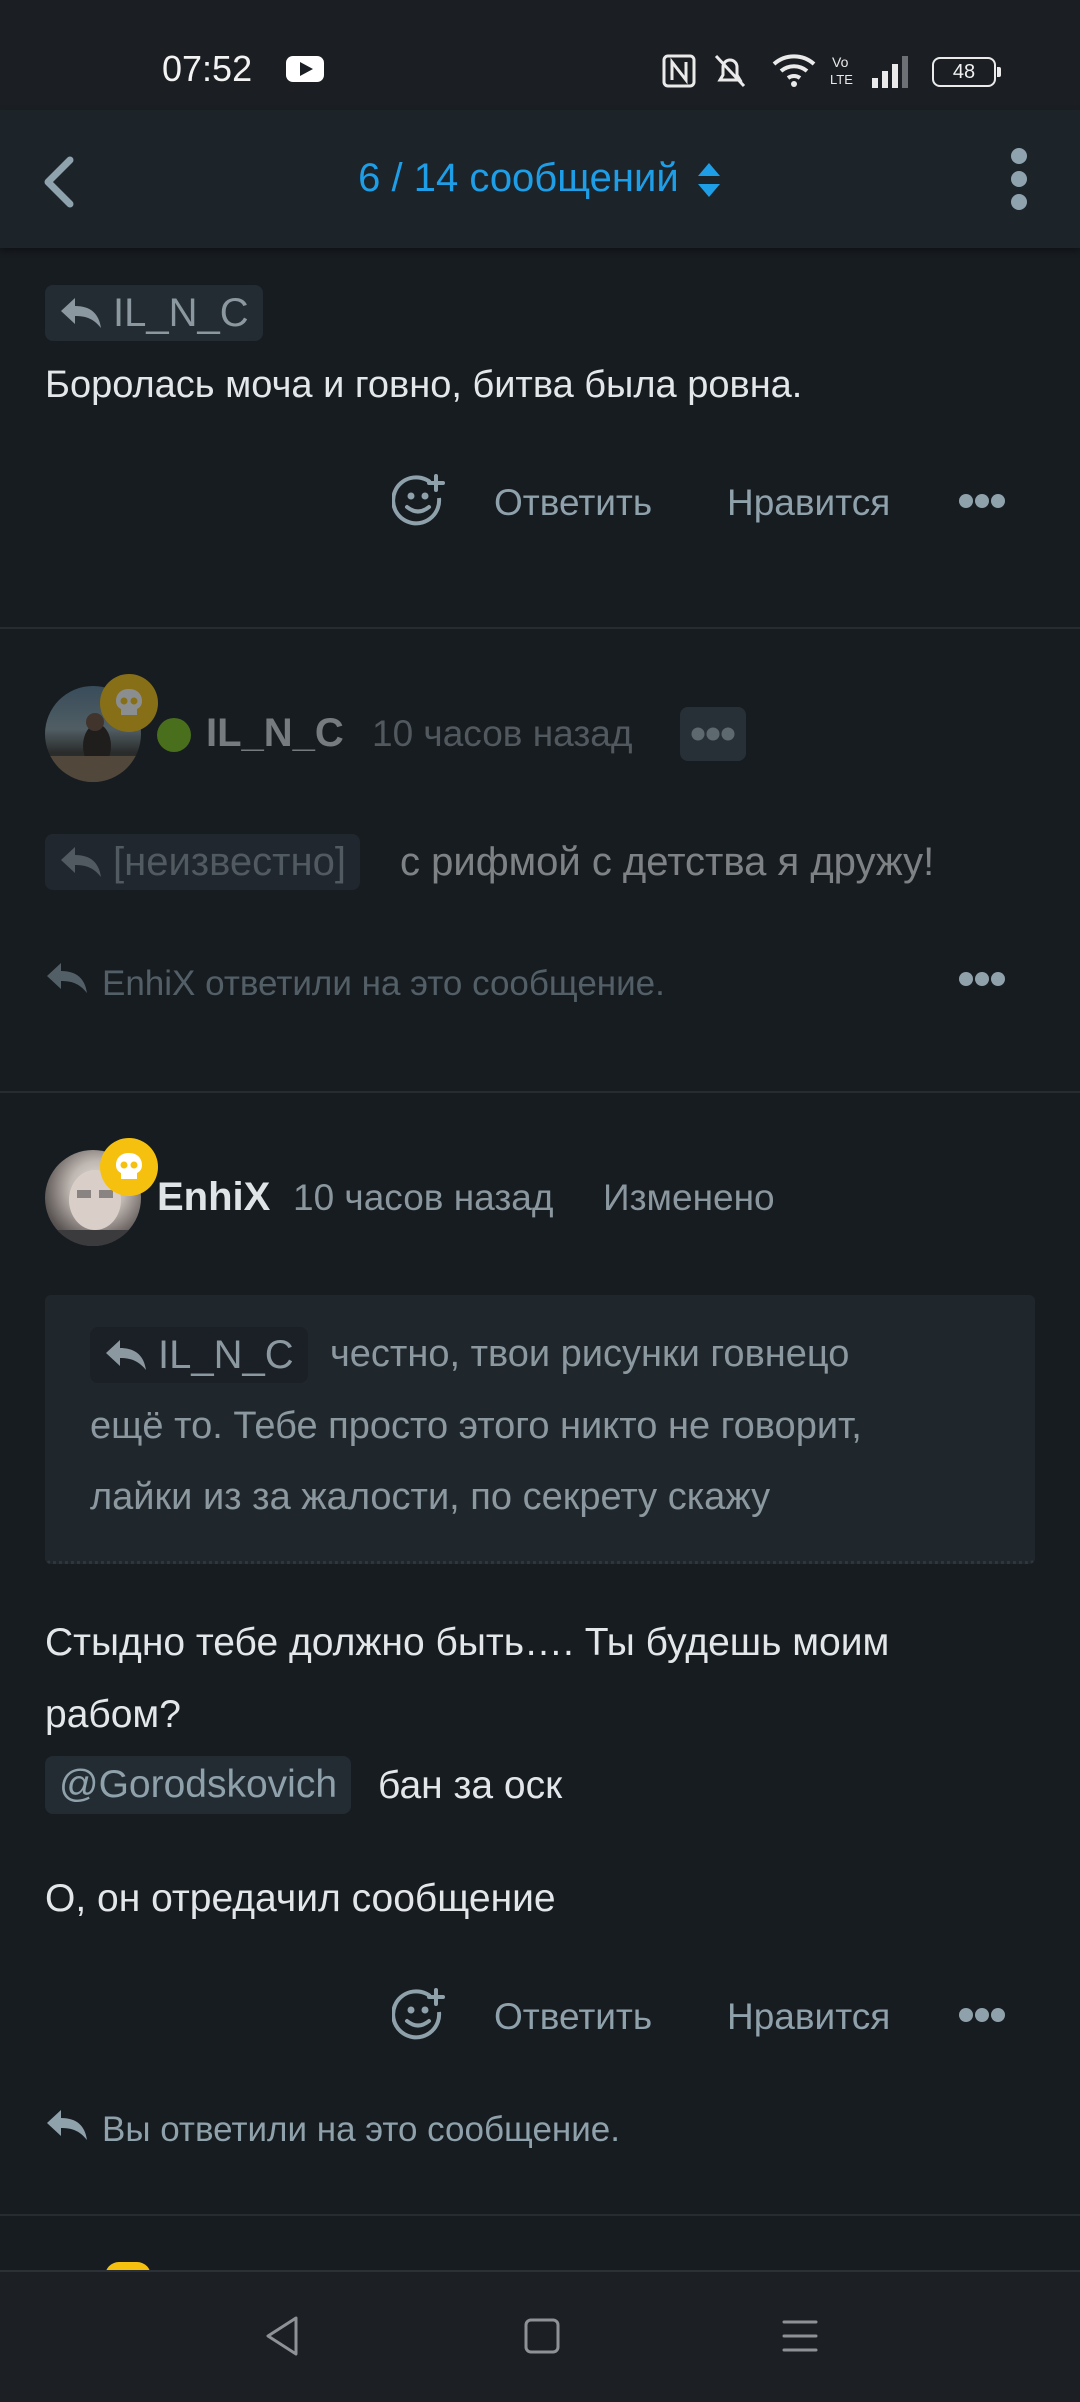 Image resolution: width=1080 pixels, height=2402 pixels. Describe the element at coordinates (424, 385) in the screenshot. I see `message-text: Боролась моча и говно, битва была ровна.` at that location.